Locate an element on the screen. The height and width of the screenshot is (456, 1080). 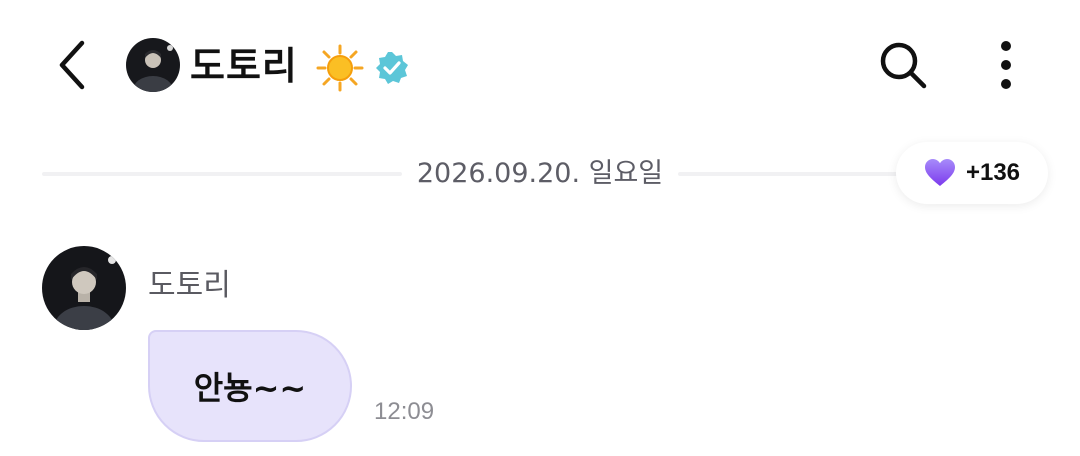
message-text: 안뇽~~ is located at coordinates (250, 388).